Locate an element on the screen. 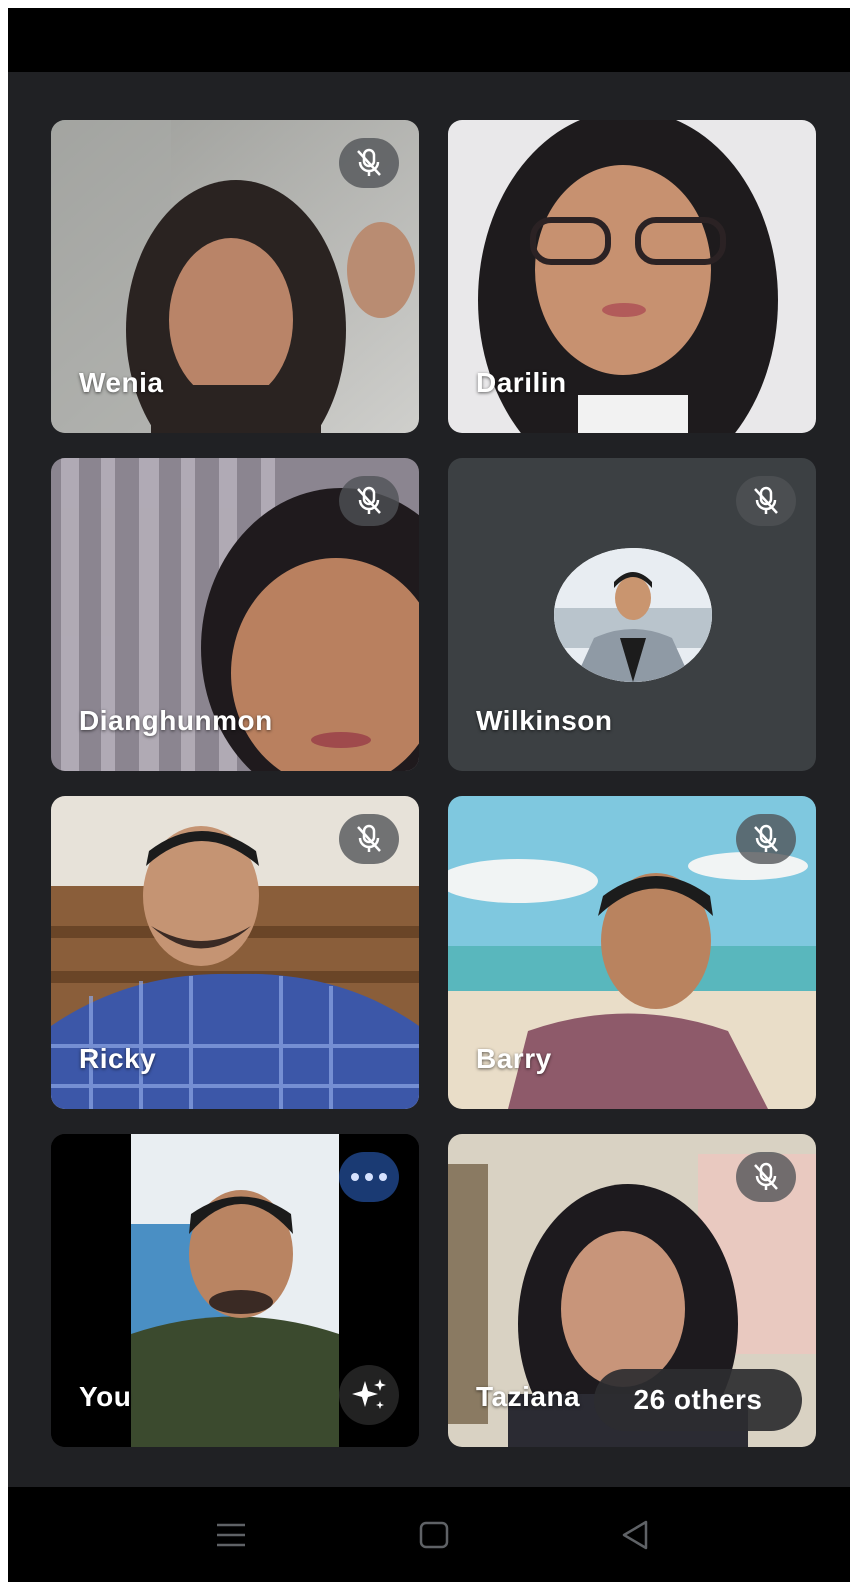 The height and width of the screenshot is (1582, 858). system-nav-bar is located at coordinates (429, 1534).